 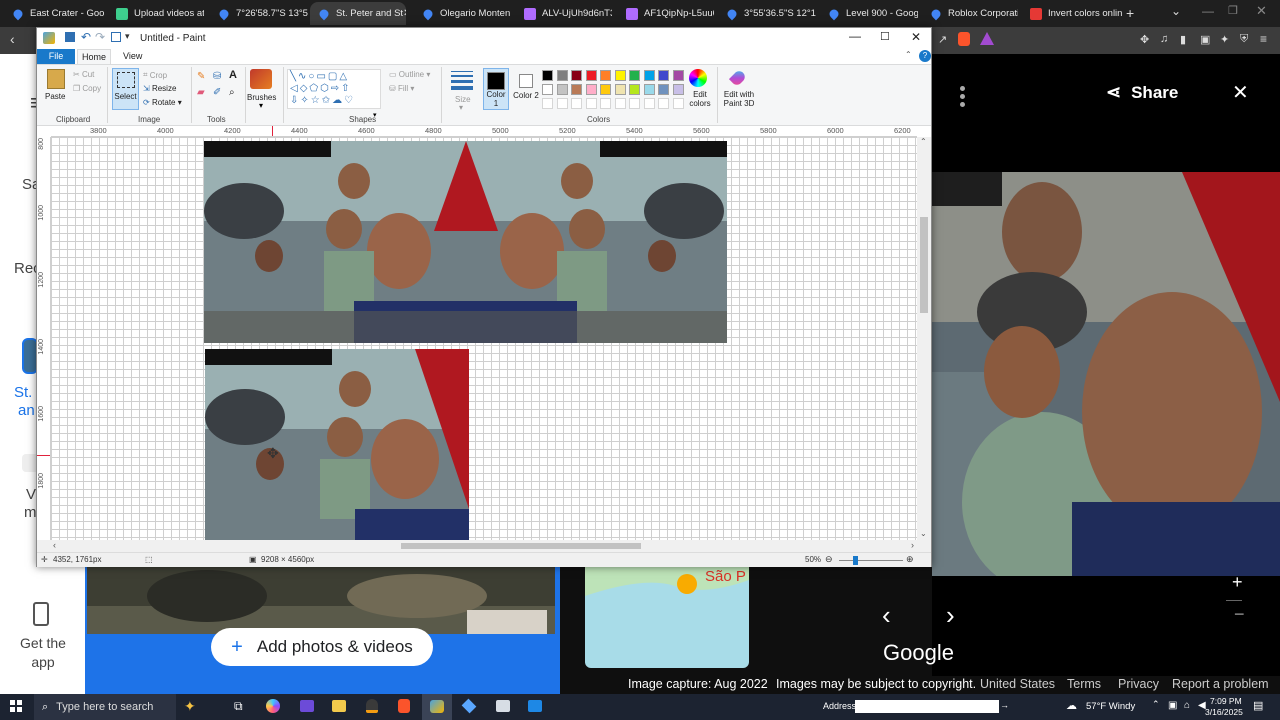 What do you see at coordinates (116, 37) in the screenshot?
I see `qat-new-icon` at bounding box center [116, 37].